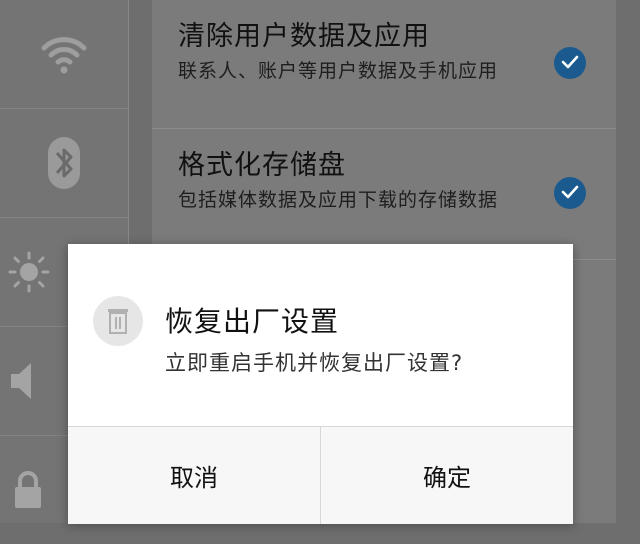  What do you see at coordinates (262, 165) in the screenshot?
I see `list-item-title: 格式化存储盘` at bounding box center [262, 165].